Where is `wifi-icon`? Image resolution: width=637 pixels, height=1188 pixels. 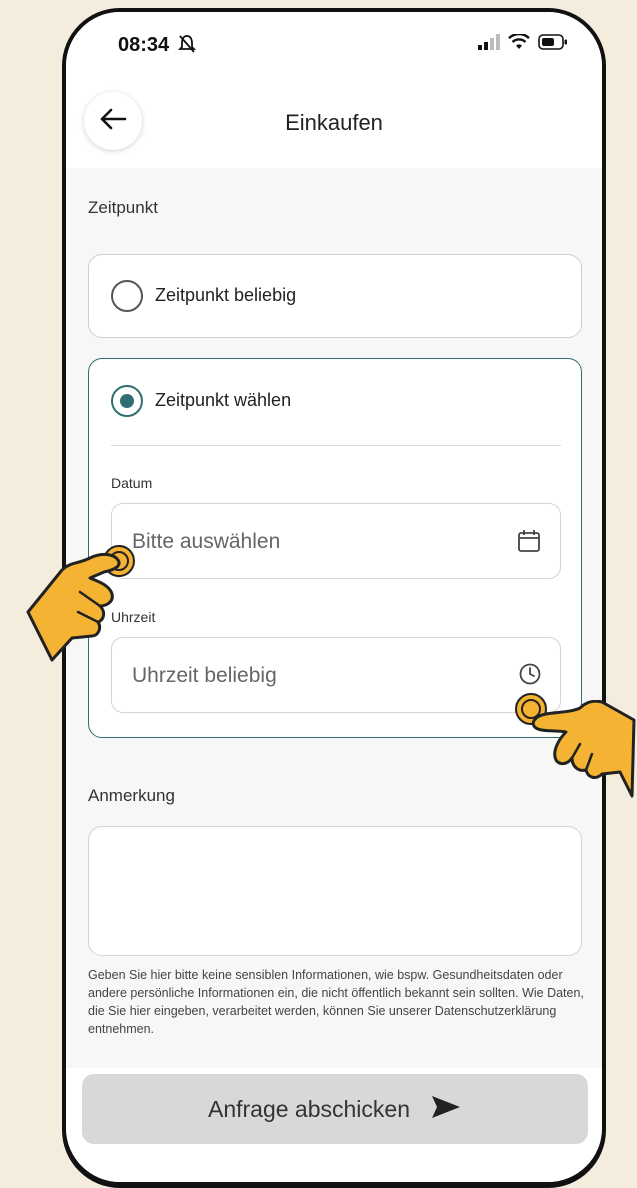 wifi-icon is located at coordinates (519, 43).